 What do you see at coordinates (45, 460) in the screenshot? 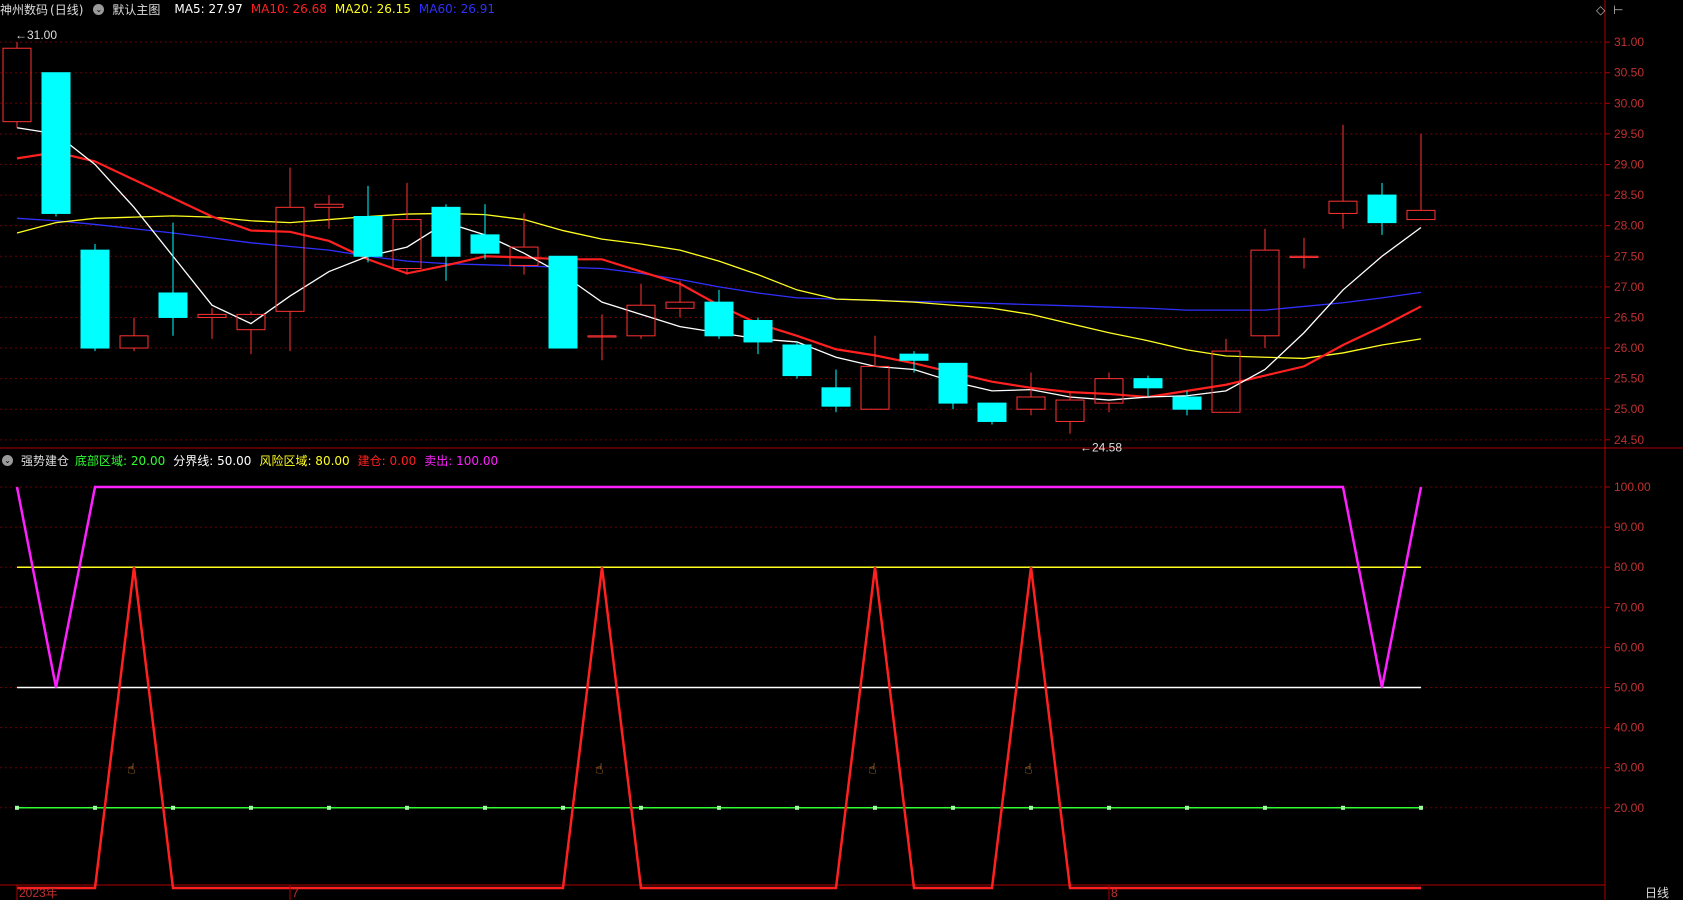
I see `indicator-name: 强势建仓` at bounding box center [45, 460].